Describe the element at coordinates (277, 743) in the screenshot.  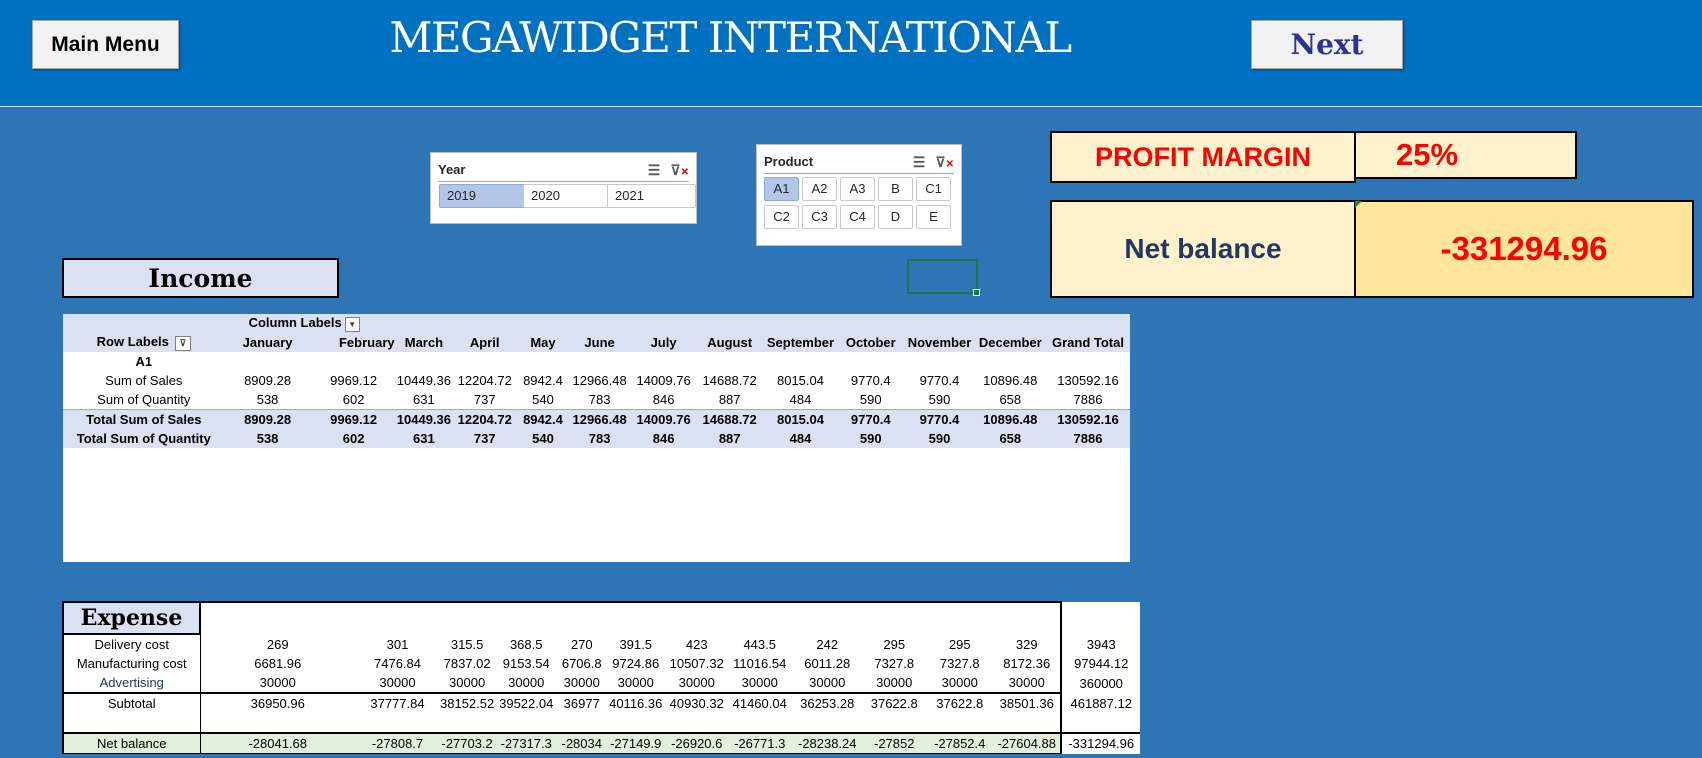
I see `table-cell: -28041.68` at that location.